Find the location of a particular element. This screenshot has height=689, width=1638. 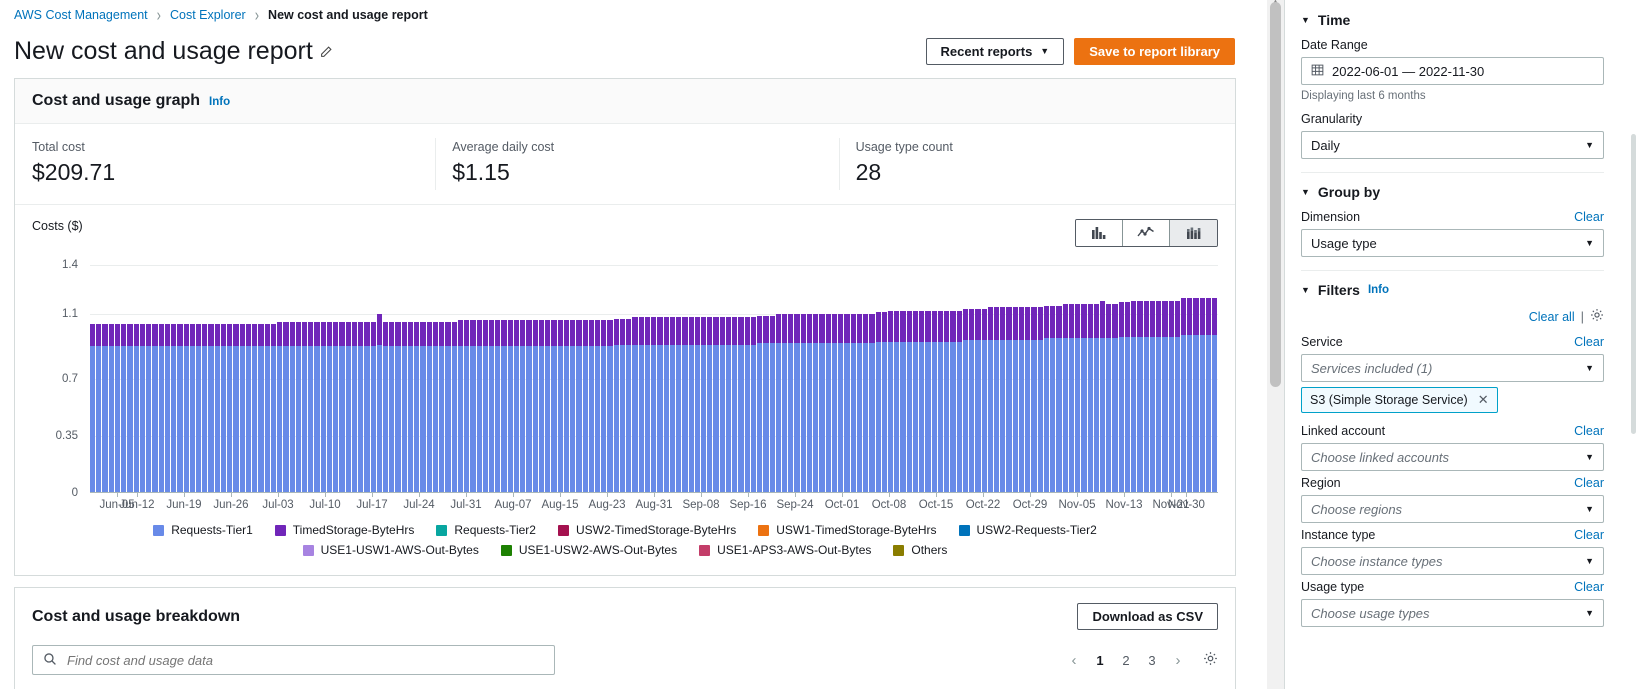

stacked-bar-chart-icon is located at coordinates (1193, 233).